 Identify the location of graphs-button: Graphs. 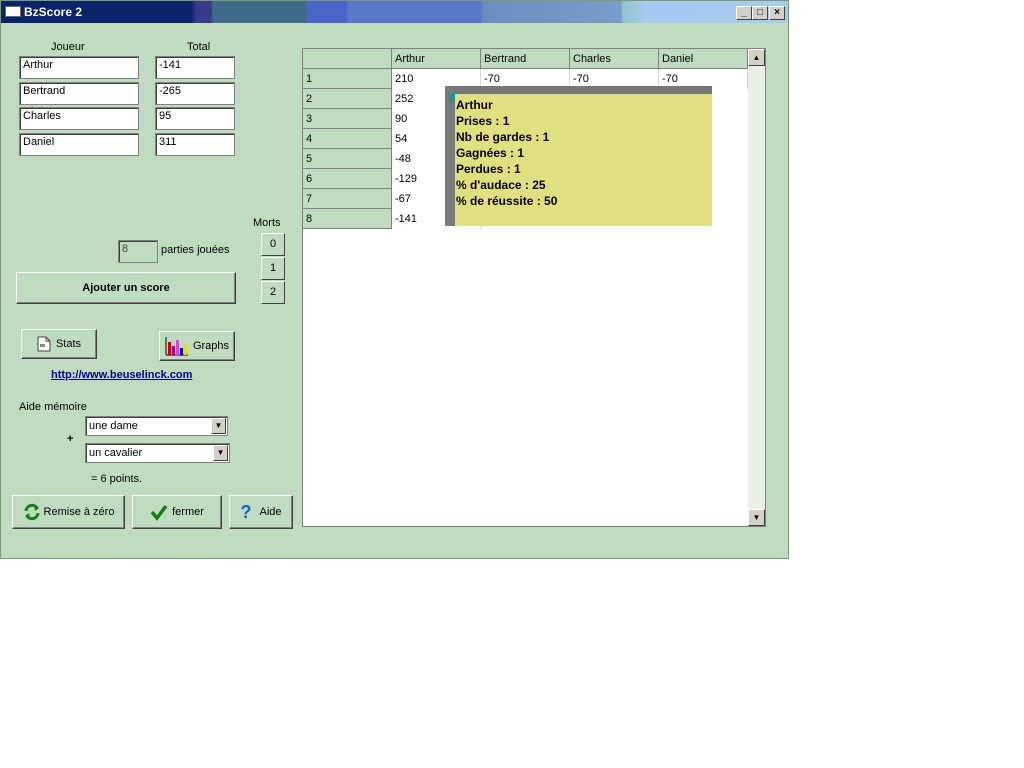
(197, 346).